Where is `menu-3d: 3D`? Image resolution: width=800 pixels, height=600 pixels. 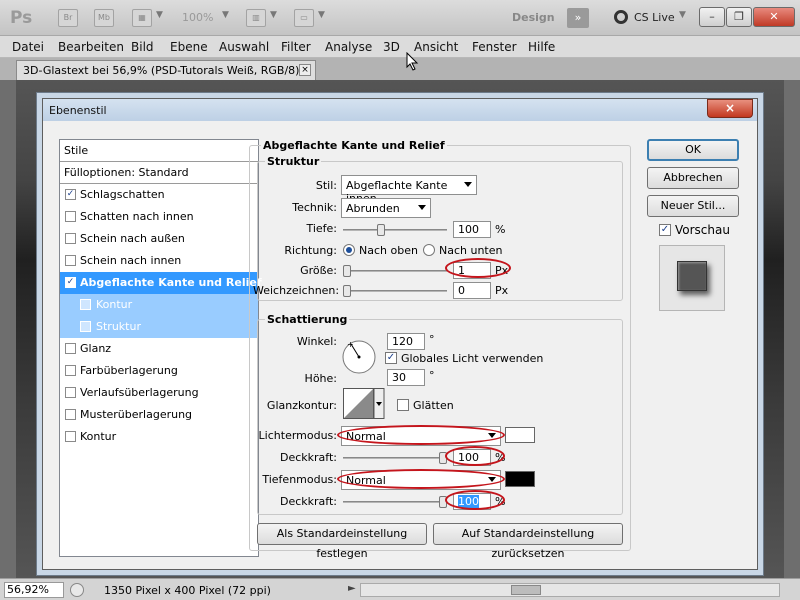 menu-3d: 3D is located at coordinates (391, 47).